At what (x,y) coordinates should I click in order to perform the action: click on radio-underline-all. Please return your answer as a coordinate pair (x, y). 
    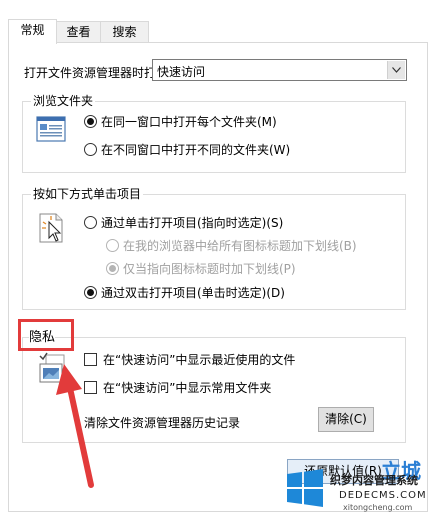
    Looking at the image, I should click on (112, 245).